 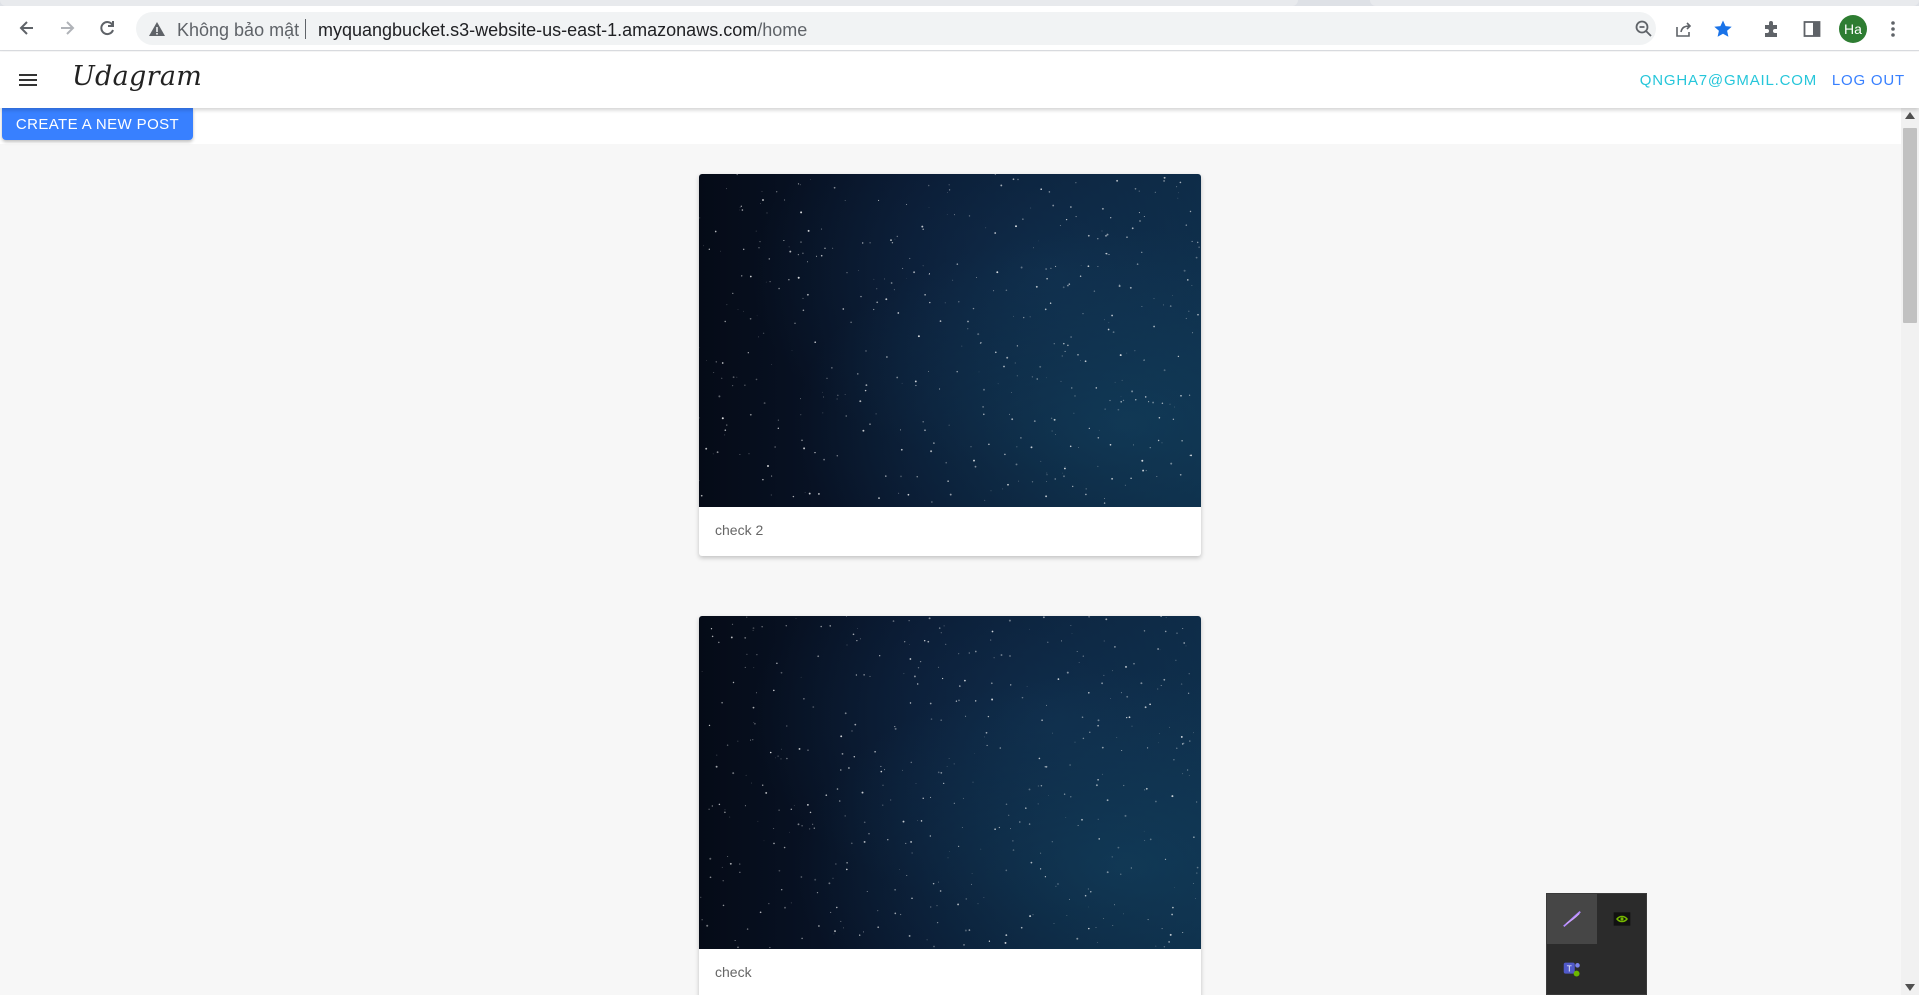 I want to click on hamburger-icon, so click(x=28, y=80).